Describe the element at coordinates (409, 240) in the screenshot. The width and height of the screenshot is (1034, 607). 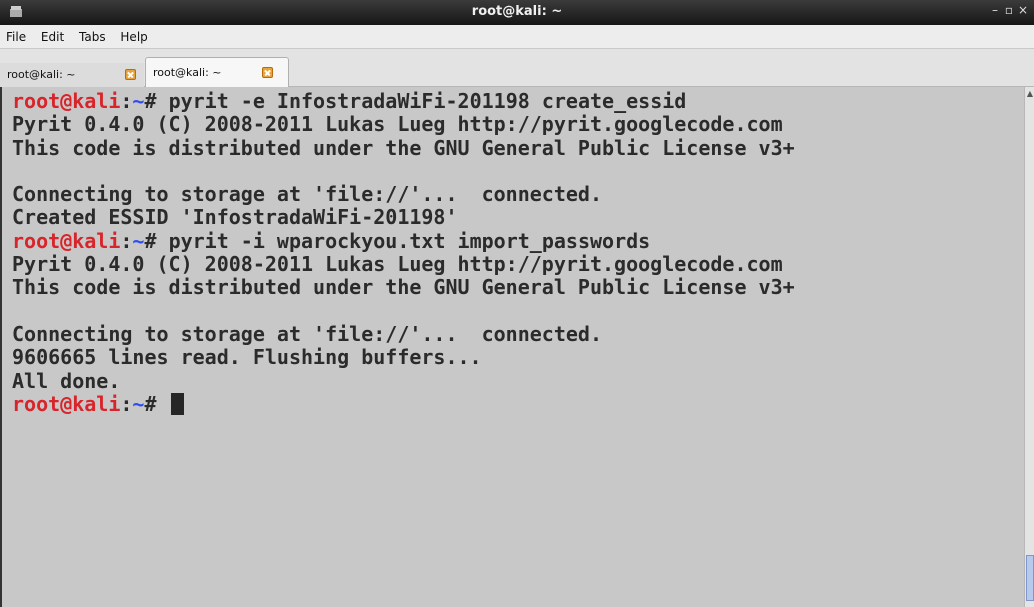
I see `command-text: pyrit -i wparockyou.txt import_passwords` at that location.